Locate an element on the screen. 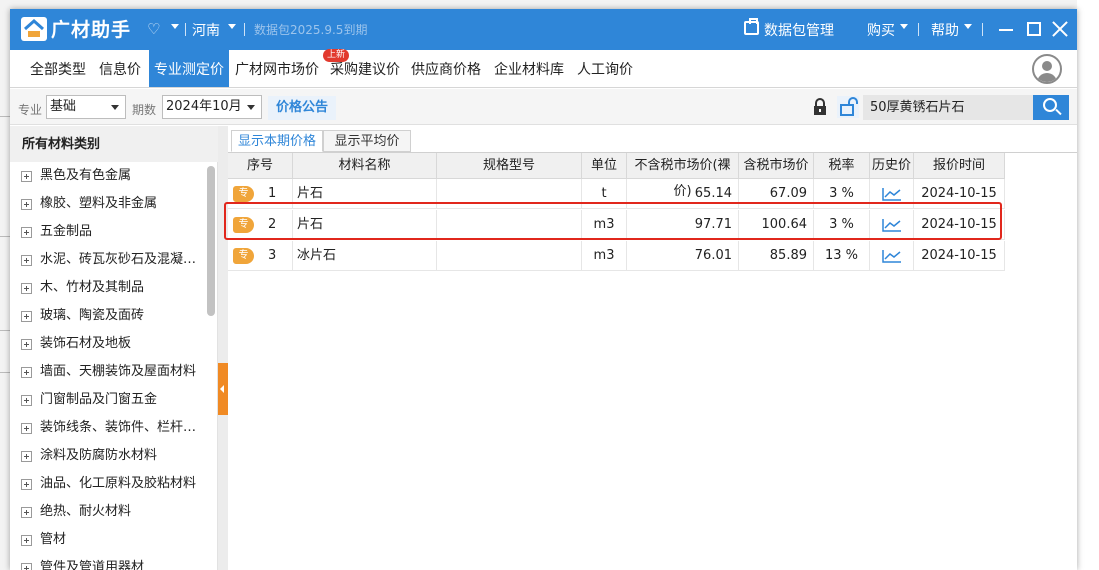  sidebar-scrollbar is located at coordinates (211, 241).